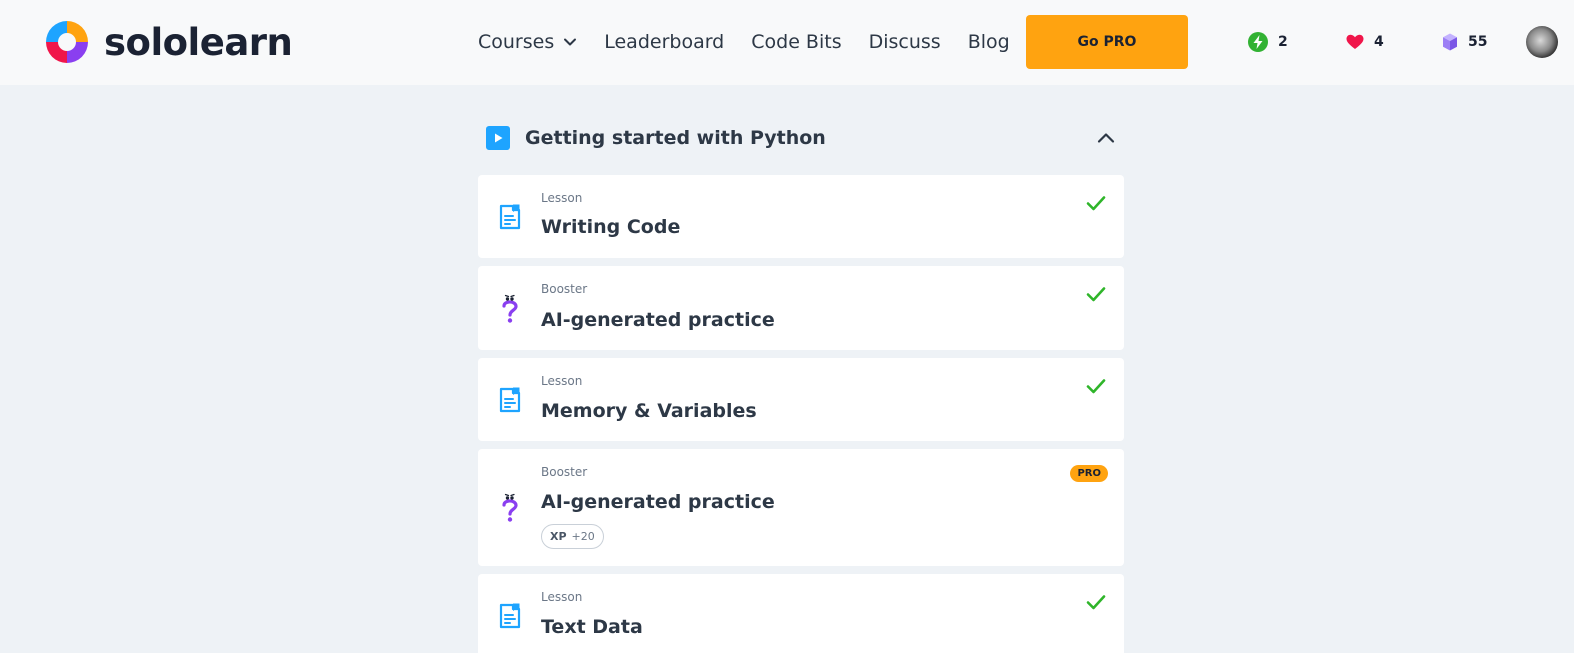 The image size is (1574, 653). I want to click on module-title: Getting started with Python, so click(675, 138).